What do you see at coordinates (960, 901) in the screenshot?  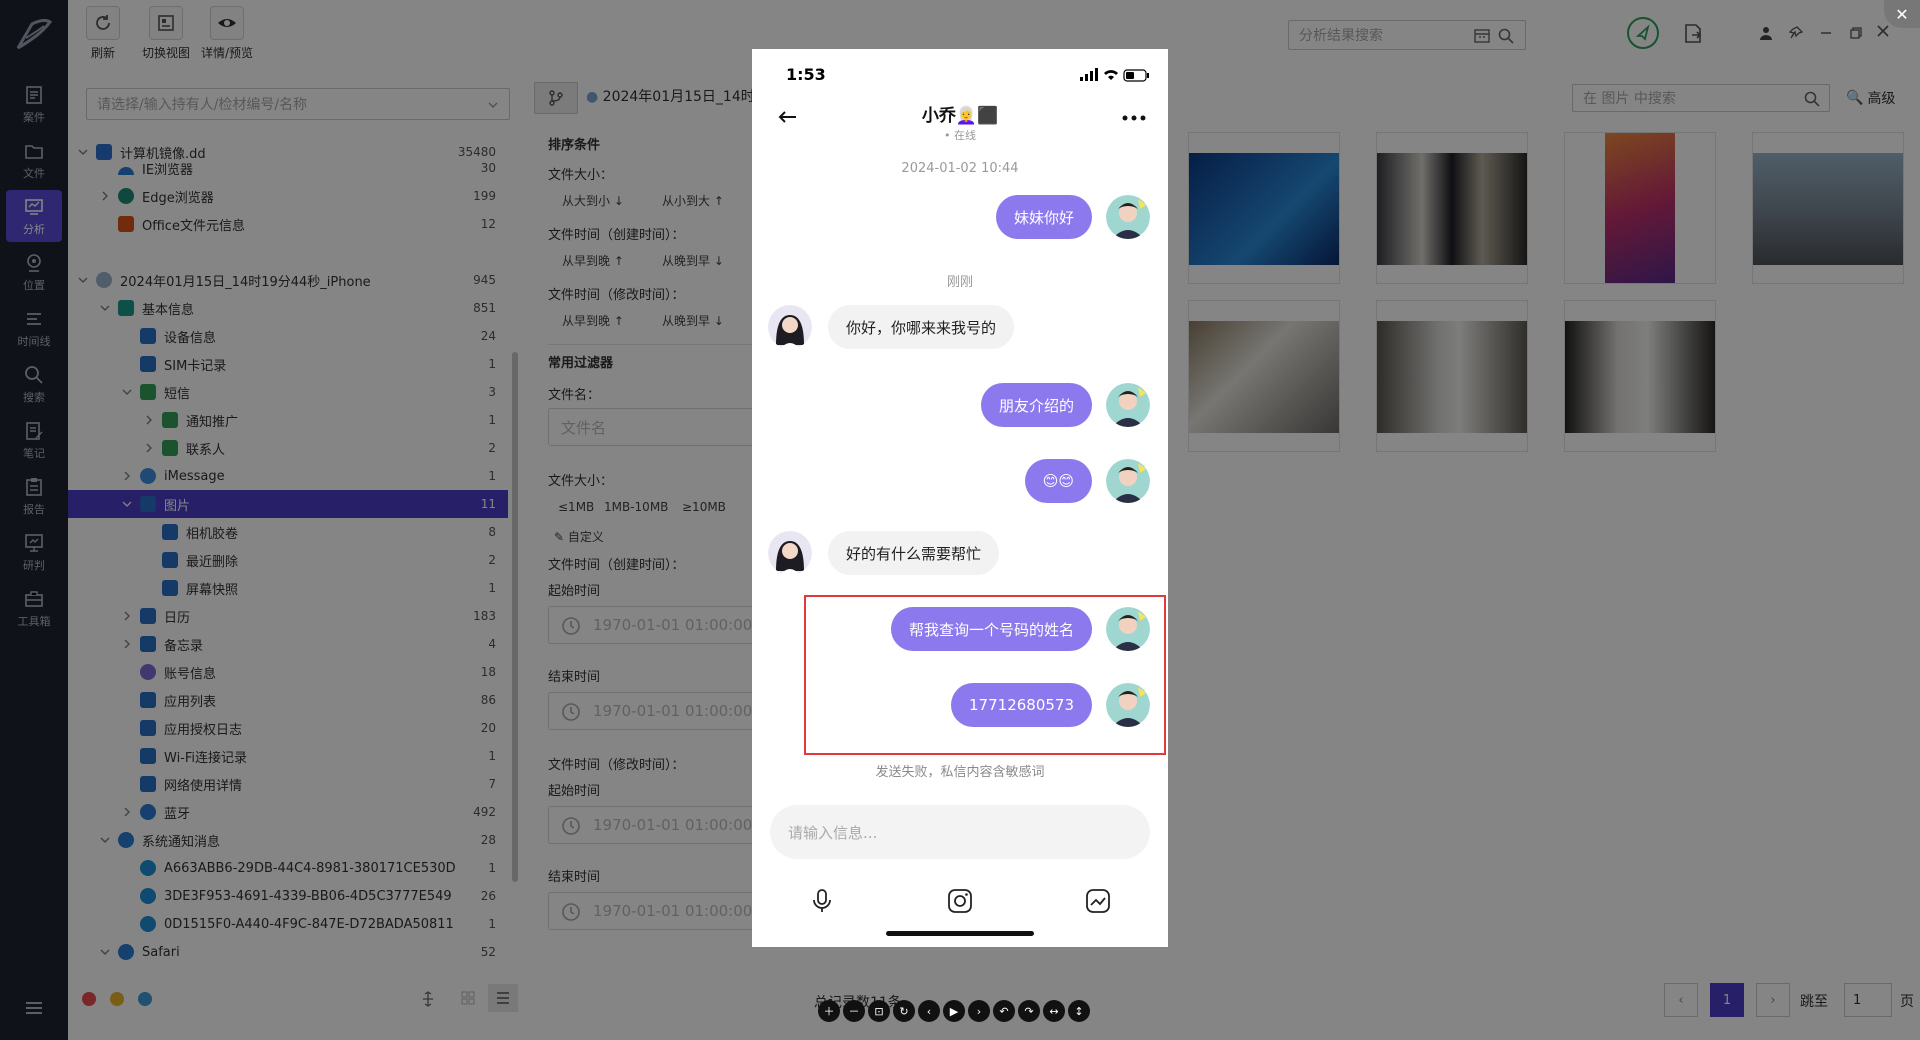 I see `camera-icon` at bounding box center [960, 901].